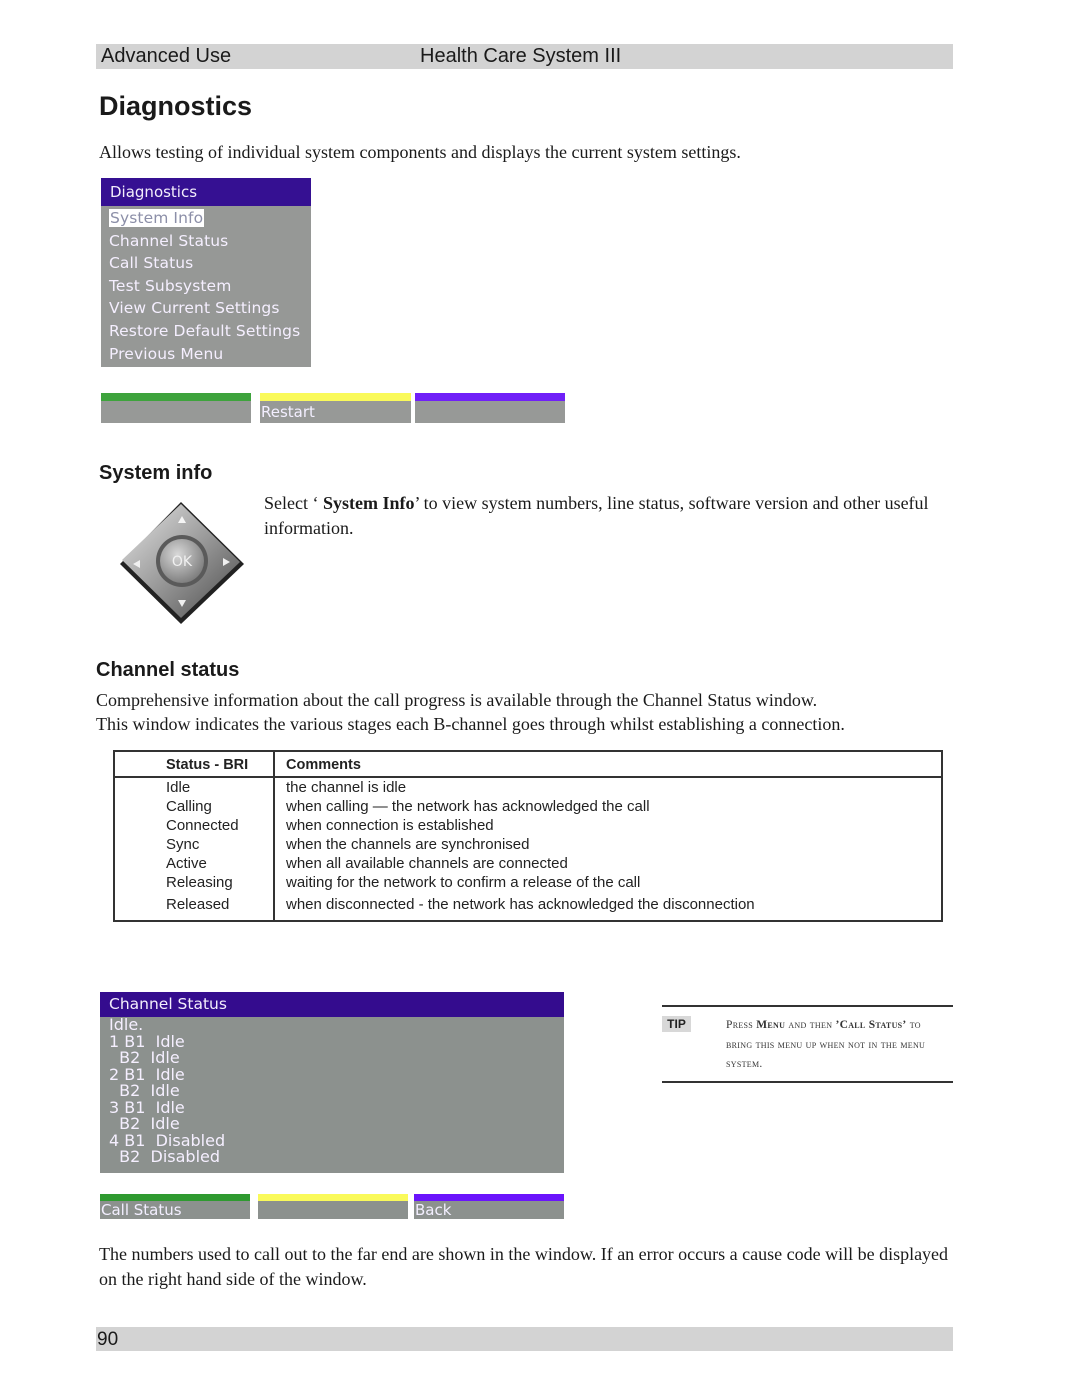 The image size is (1080, 1397). What do you see at coordinates (390, 825) in the screenshot?
I see `table-row: when connection is established` at bounding box center [390, 825].